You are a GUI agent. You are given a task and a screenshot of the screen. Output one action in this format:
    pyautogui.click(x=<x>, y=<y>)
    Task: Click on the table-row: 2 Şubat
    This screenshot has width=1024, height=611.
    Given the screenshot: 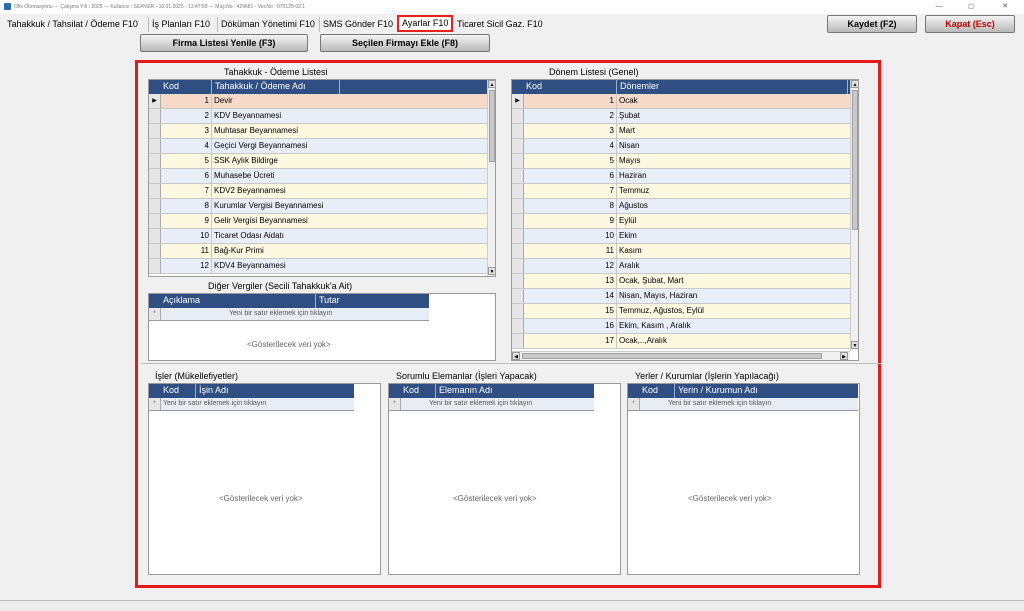 What is the action you would take?
    pyautogui.click(x=681, y=116)
    